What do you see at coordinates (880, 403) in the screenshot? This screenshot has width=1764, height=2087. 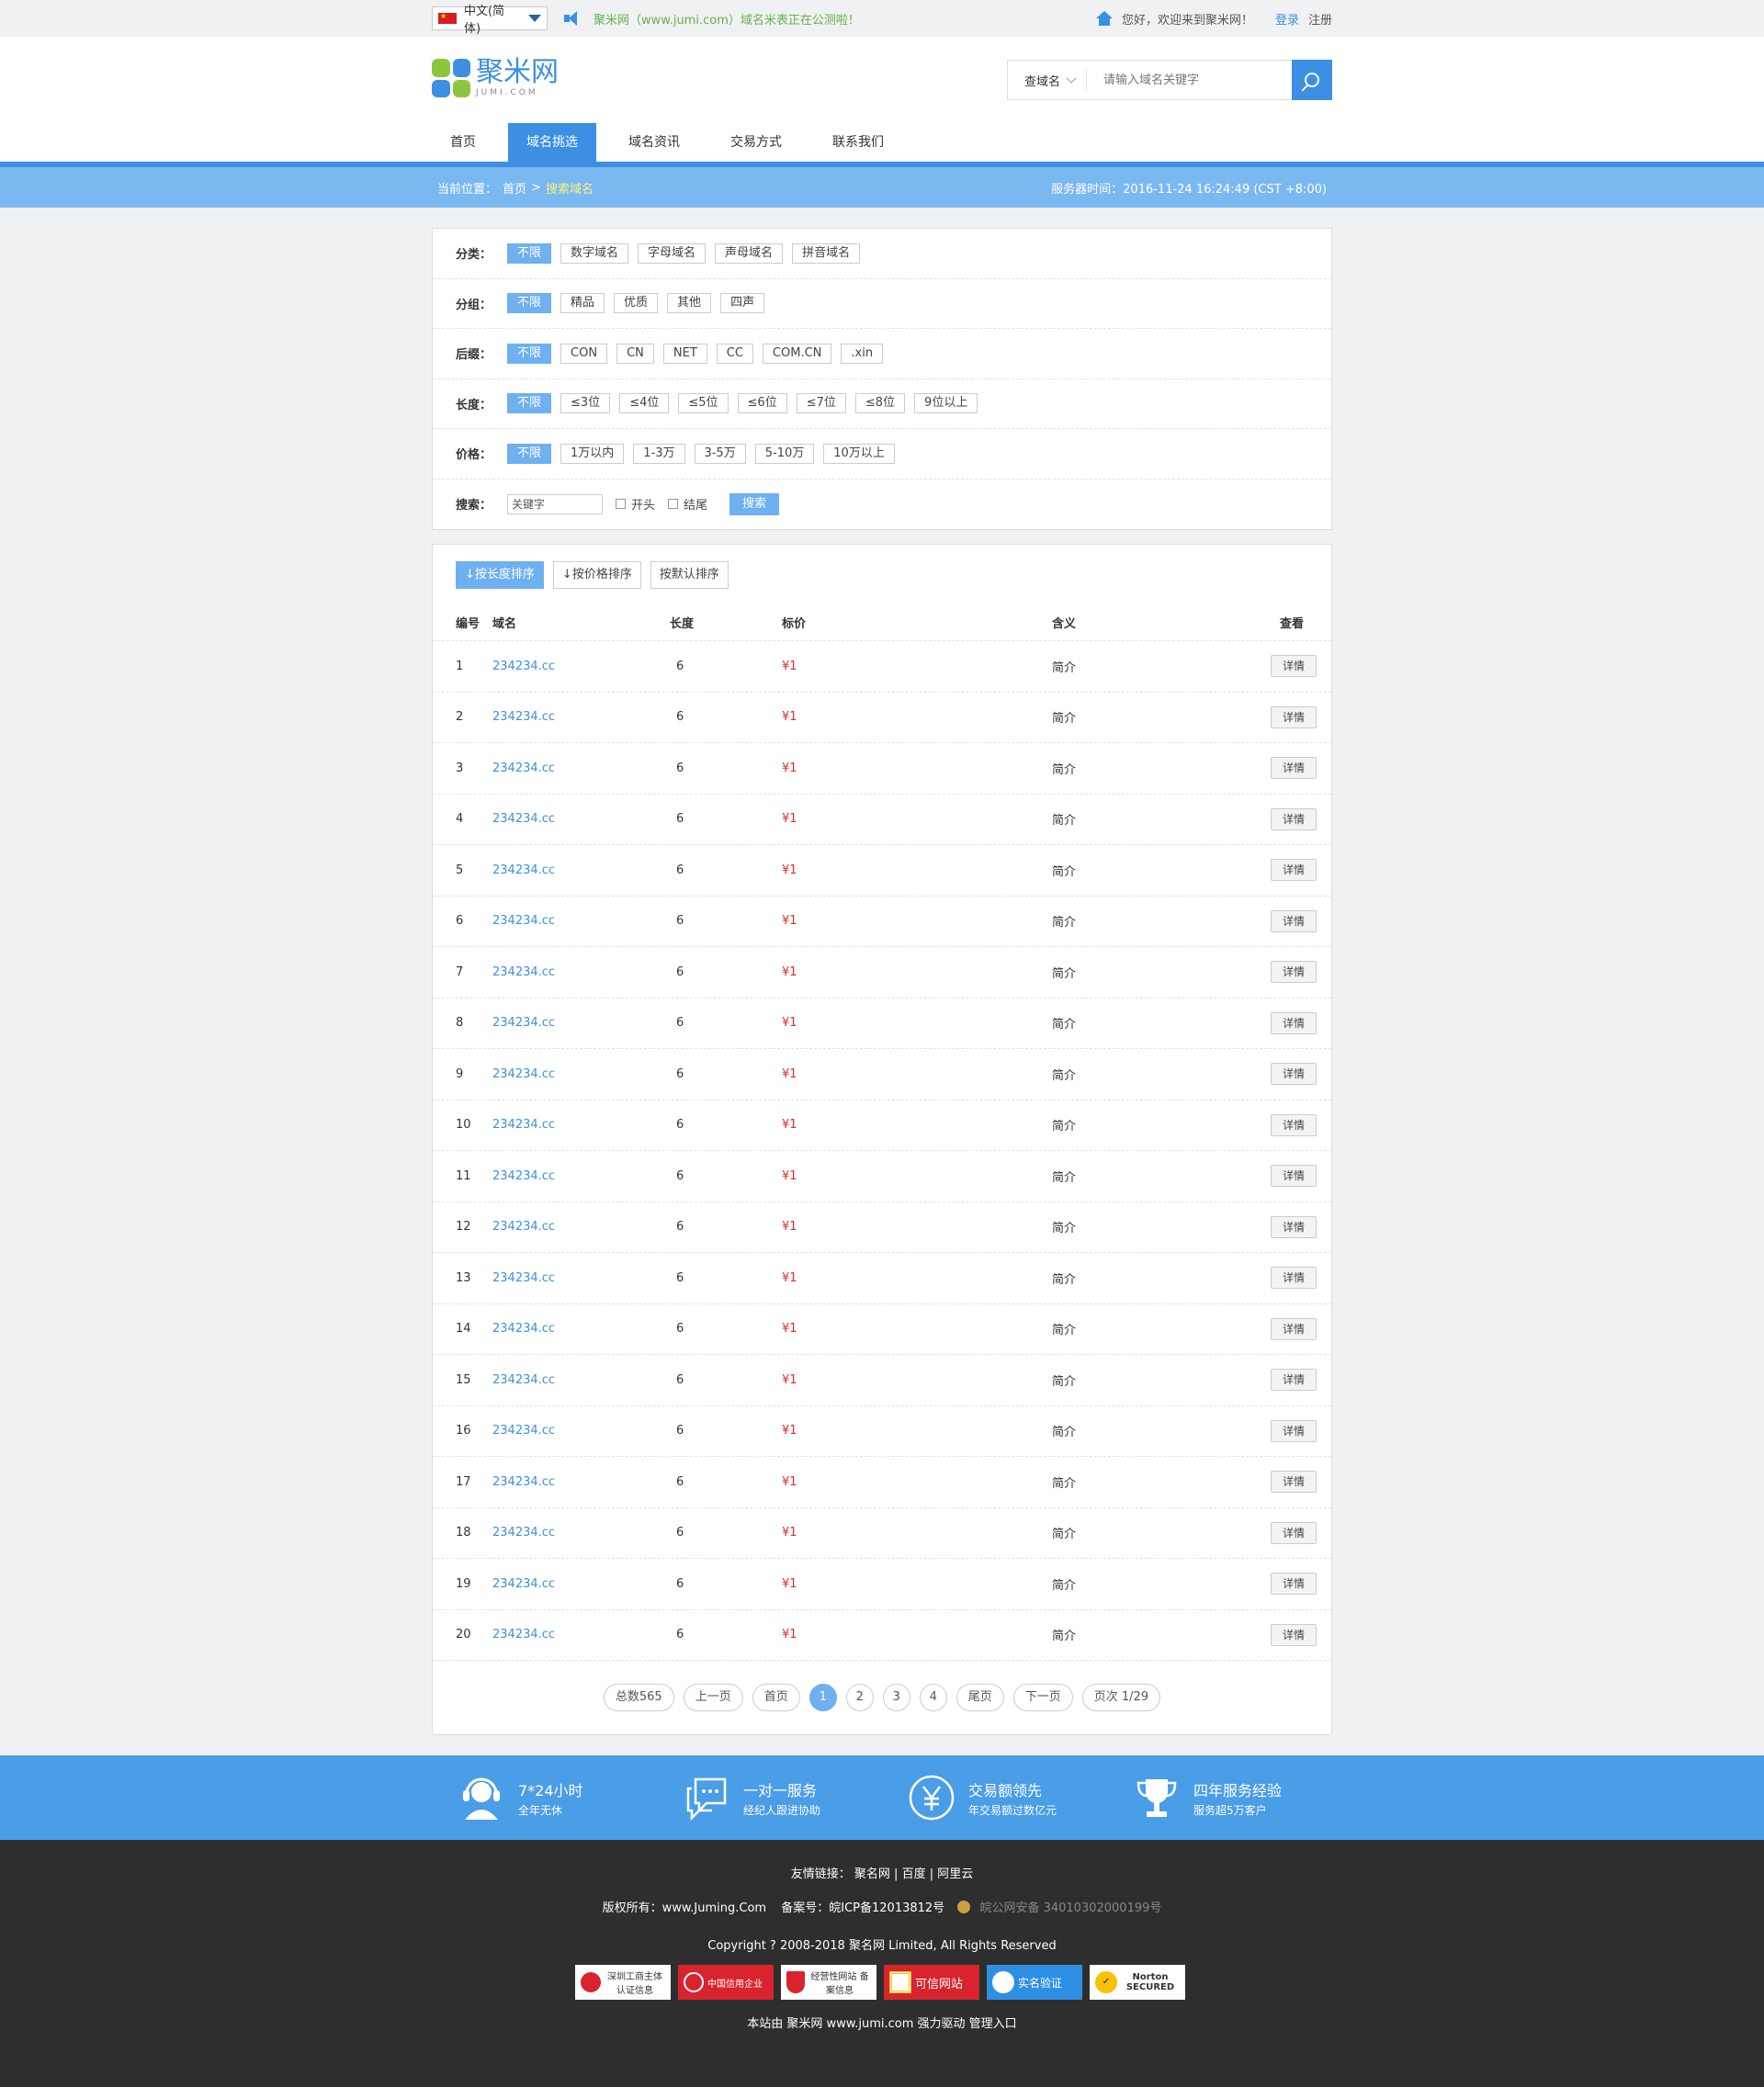 I see `filter-option: ≤8位` at bounding box center [880, 403].